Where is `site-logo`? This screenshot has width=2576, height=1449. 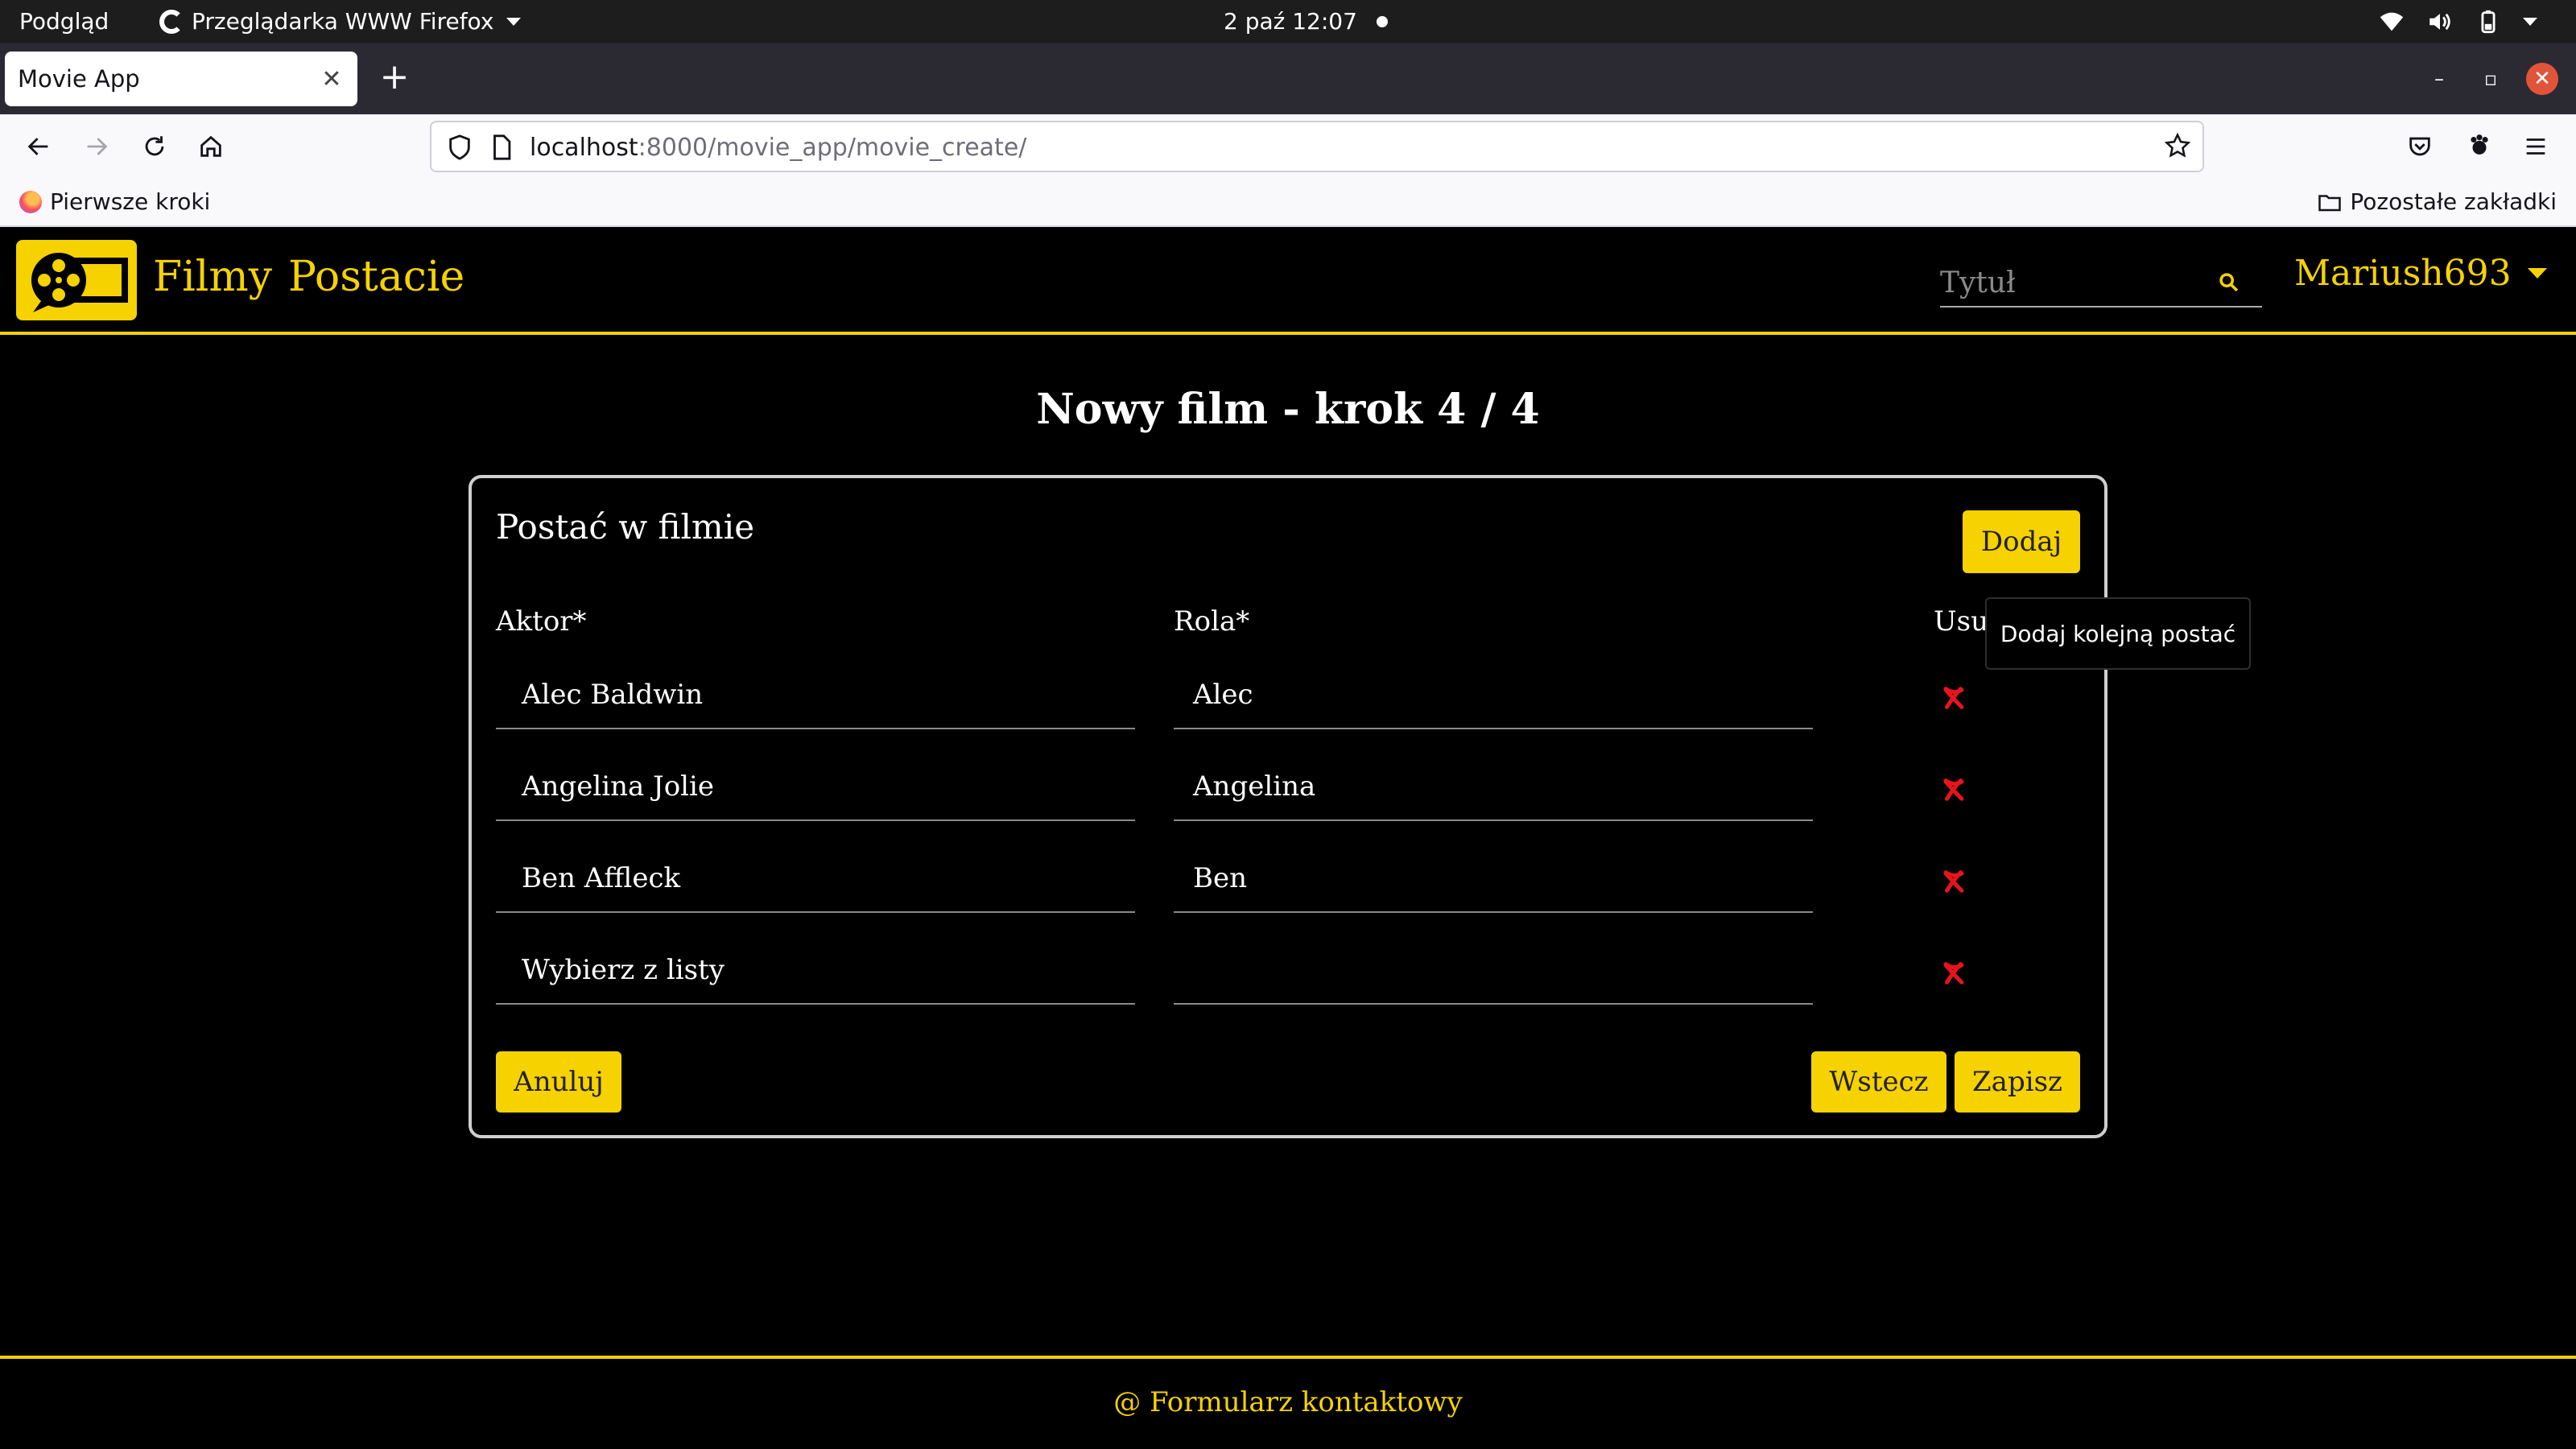 site-logo is located at coordinates (76, 280).